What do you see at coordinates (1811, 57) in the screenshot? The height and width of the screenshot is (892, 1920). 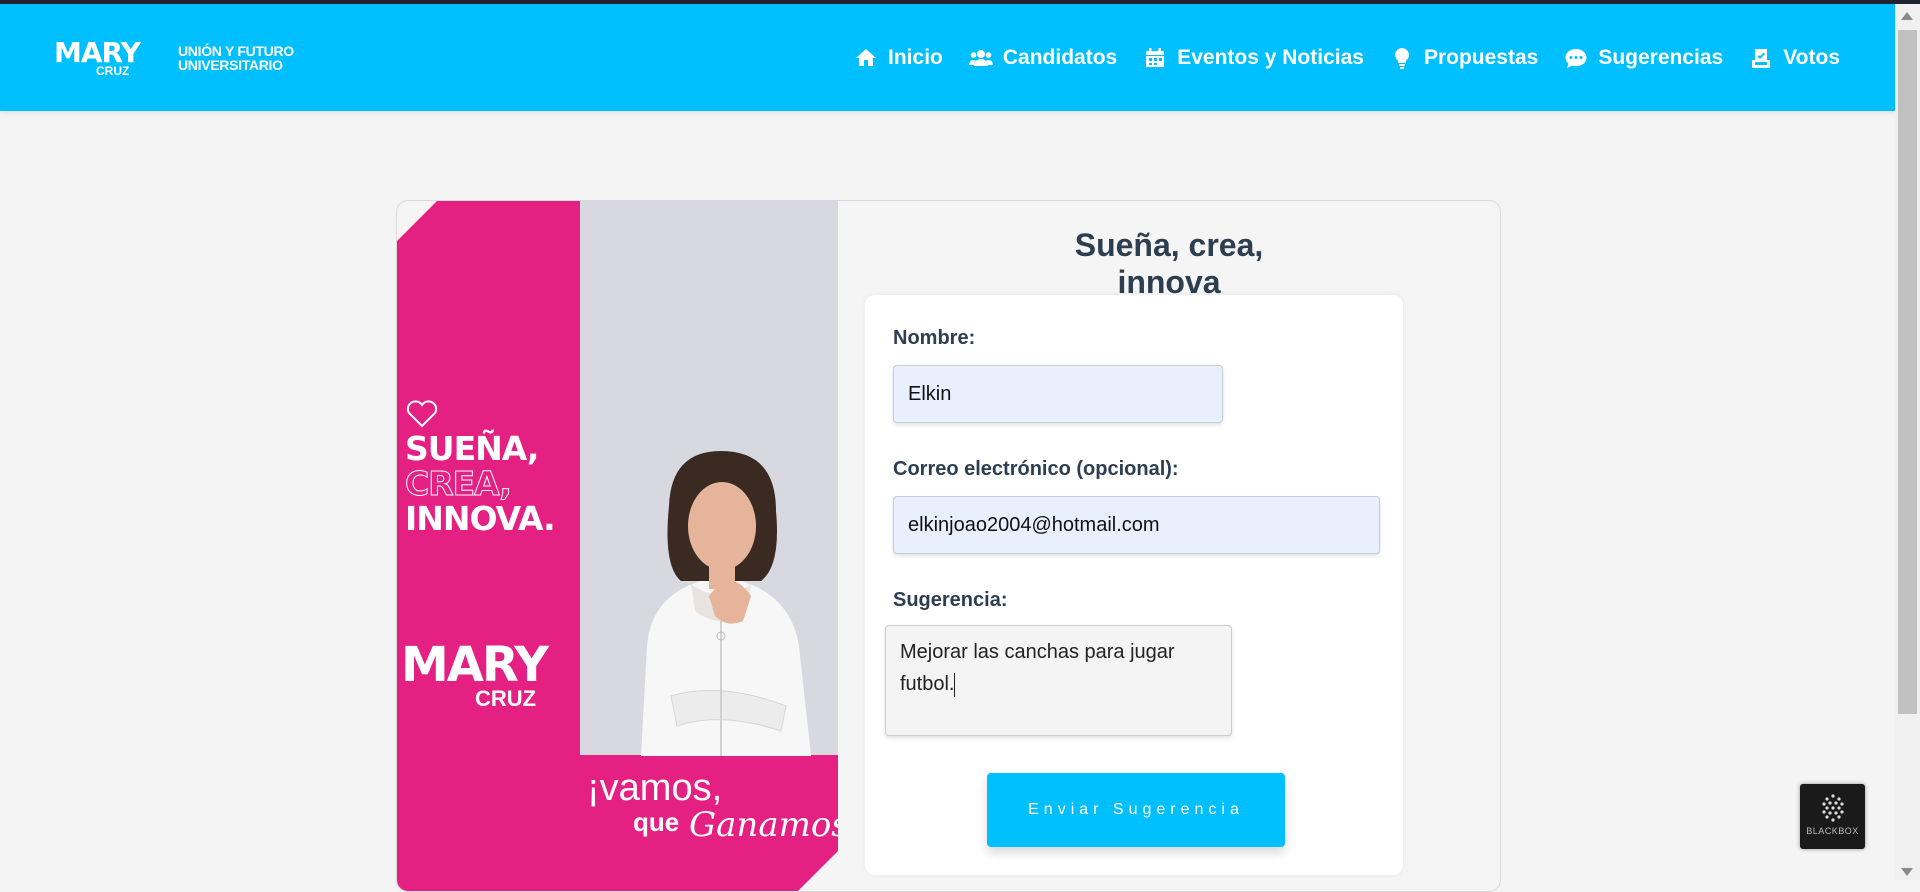 I see `nav-item-label: Votos` at bounding box center [1811, 57].